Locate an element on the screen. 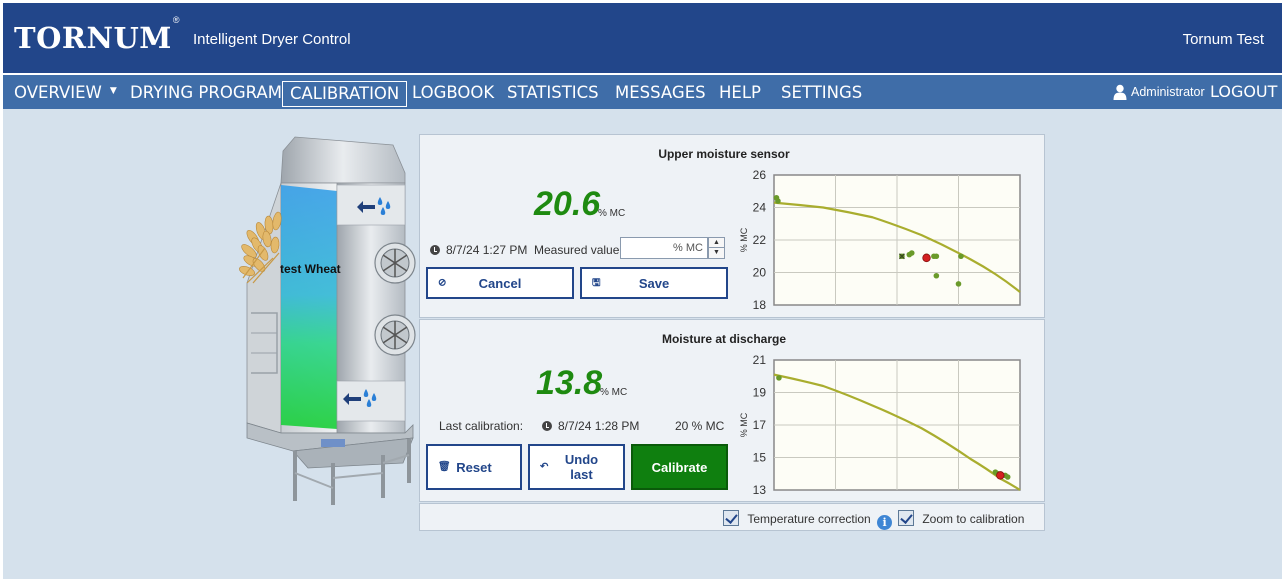 The height and width of the screenshot is (579, 1285). save-label: Save is located at coordinates (654, 283).